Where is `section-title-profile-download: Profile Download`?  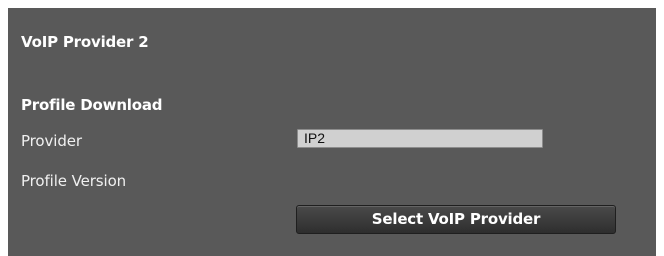 section-title-profile-download: Profile Download is located at coordinates (92, 105).